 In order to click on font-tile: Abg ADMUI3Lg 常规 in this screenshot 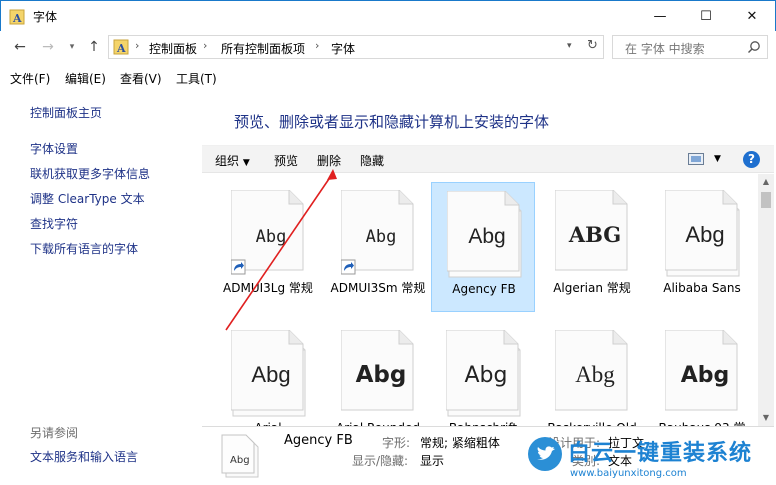, I will do `click(268, 247)`.